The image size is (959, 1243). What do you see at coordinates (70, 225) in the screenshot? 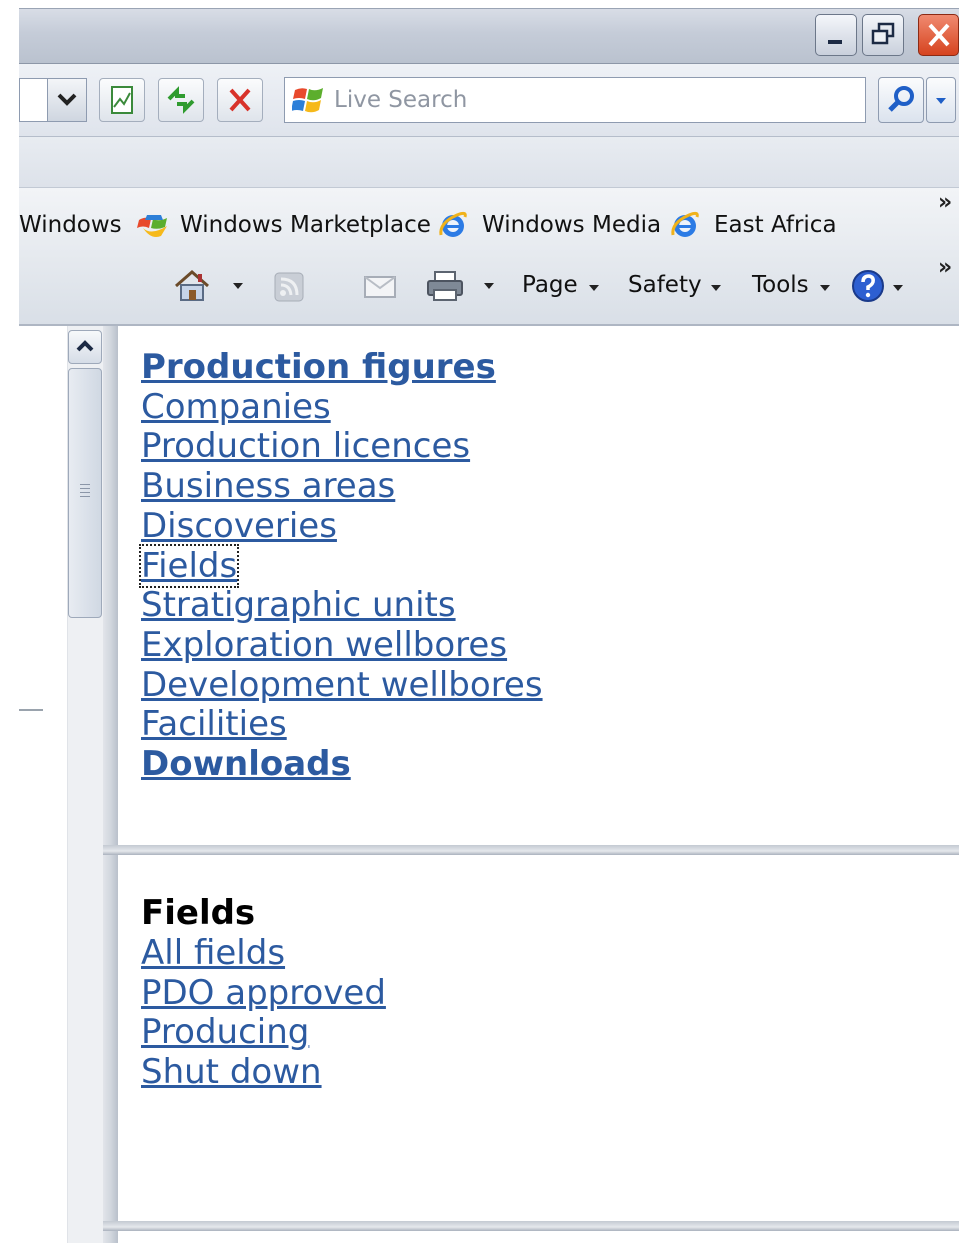
I see `link-windows: Windows` at bounding box center [70, 225].